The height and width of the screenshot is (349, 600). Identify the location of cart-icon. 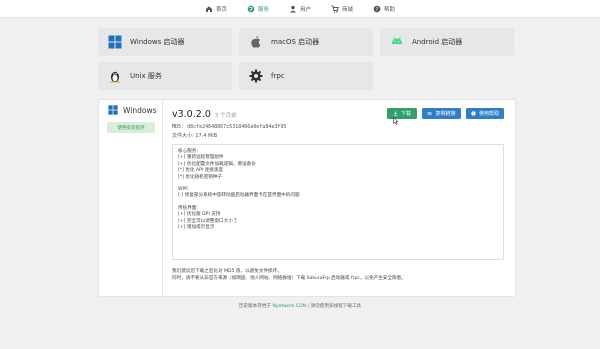
(335, 9).